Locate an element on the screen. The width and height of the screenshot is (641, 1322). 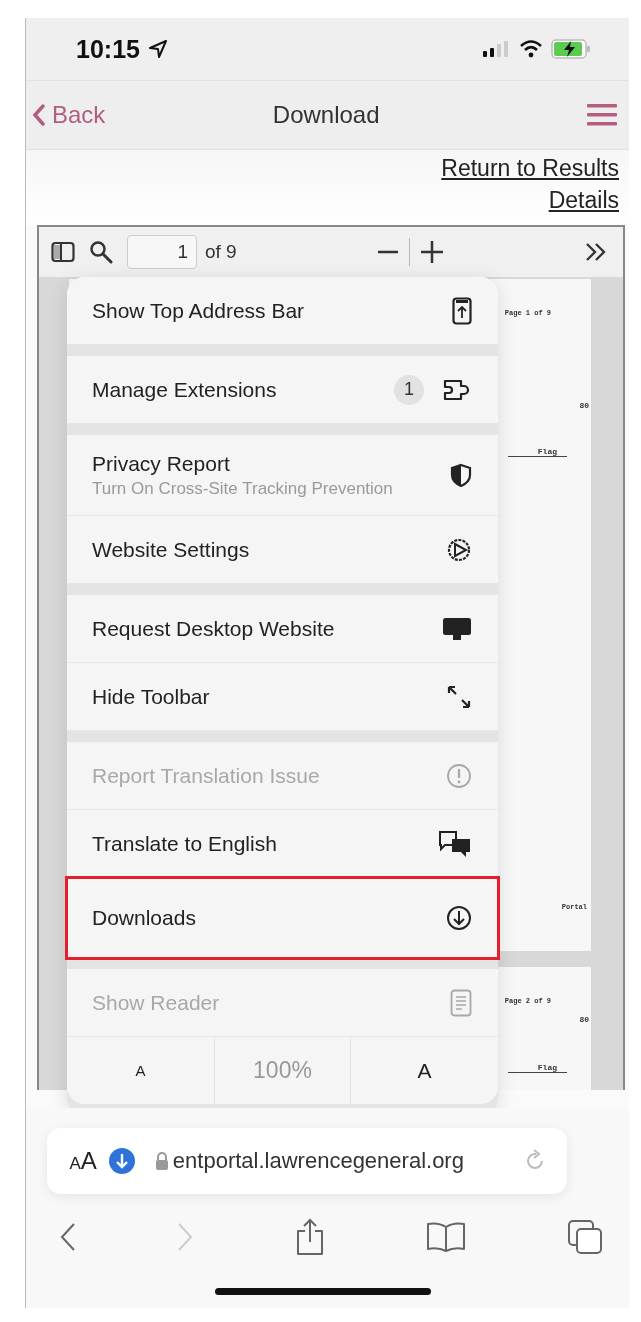
search-icon is located at coordinates (101, 252).